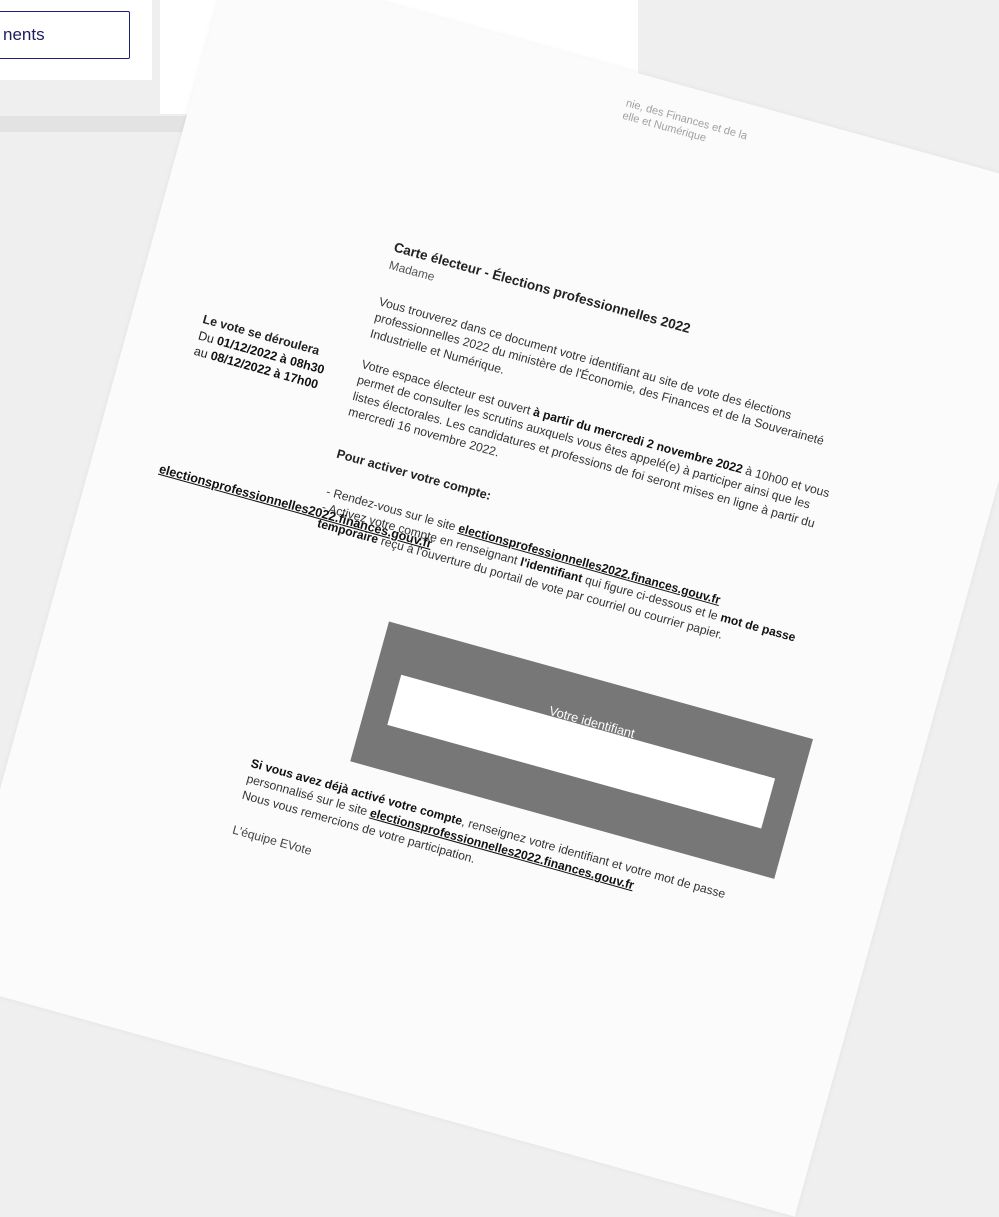  I want to click on top-left-card: nents, so click(76, 40).